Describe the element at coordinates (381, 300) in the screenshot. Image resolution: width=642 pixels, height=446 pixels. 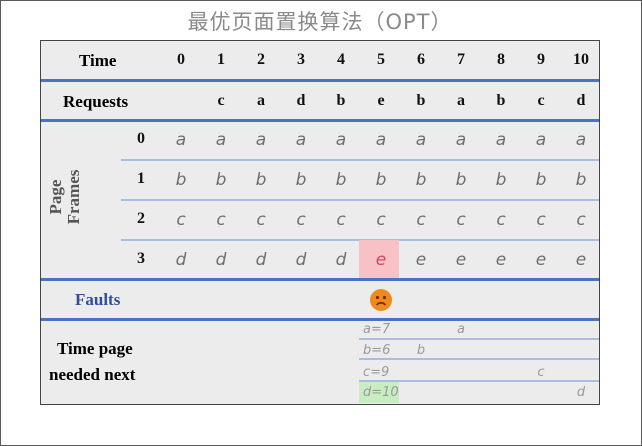
I see `sad-face-icon` at that location.